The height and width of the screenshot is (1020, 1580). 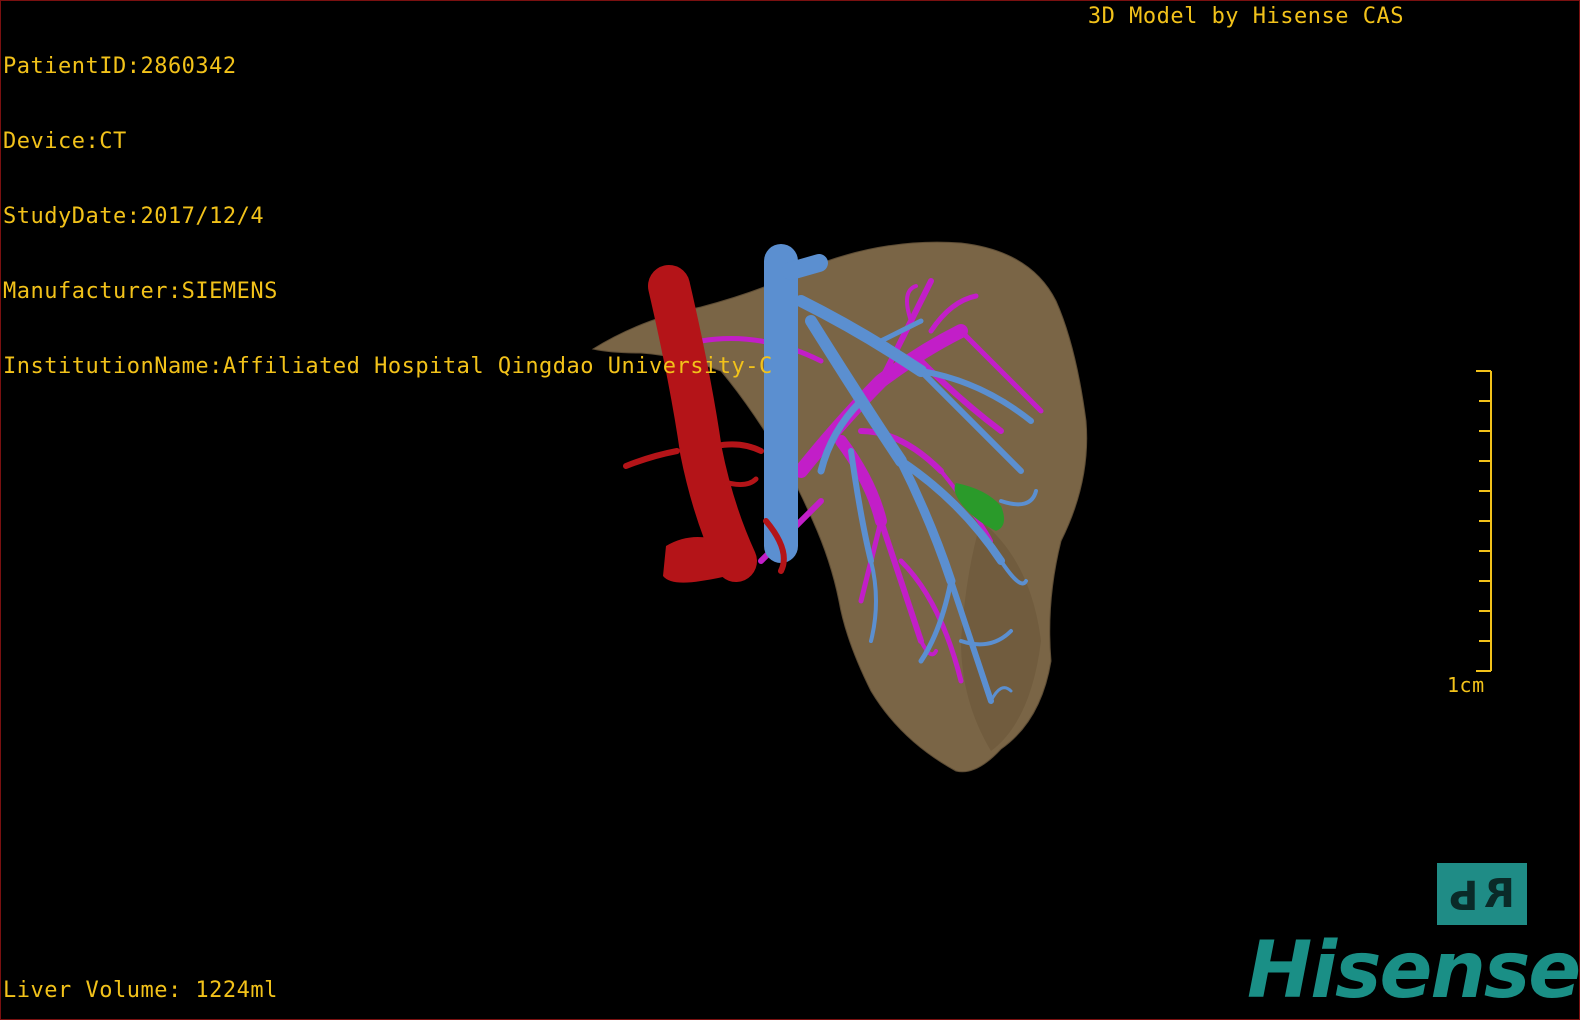 What do you see at coordinates (1463, 894) in the screenshot?
I see `orientation-label-left: P` at bounding box center [1463, 894].